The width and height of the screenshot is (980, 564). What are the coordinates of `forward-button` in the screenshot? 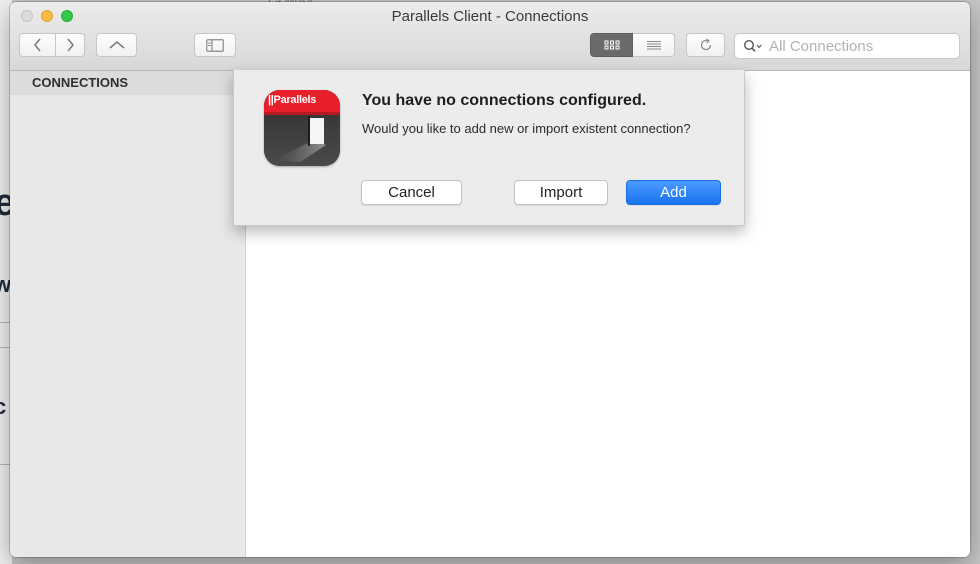 It's located at (70, 45).